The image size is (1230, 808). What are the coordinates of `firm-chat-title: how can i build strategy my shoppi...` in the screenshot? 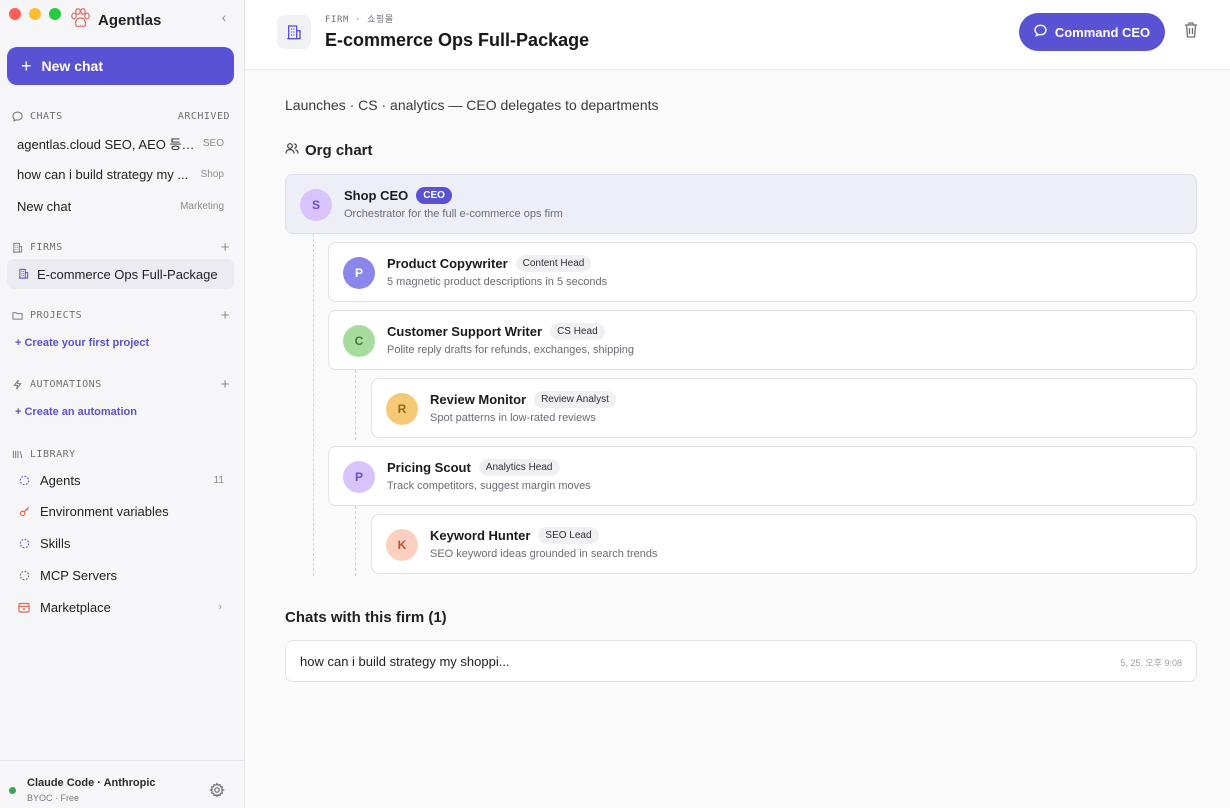 It's located at (405, 661).